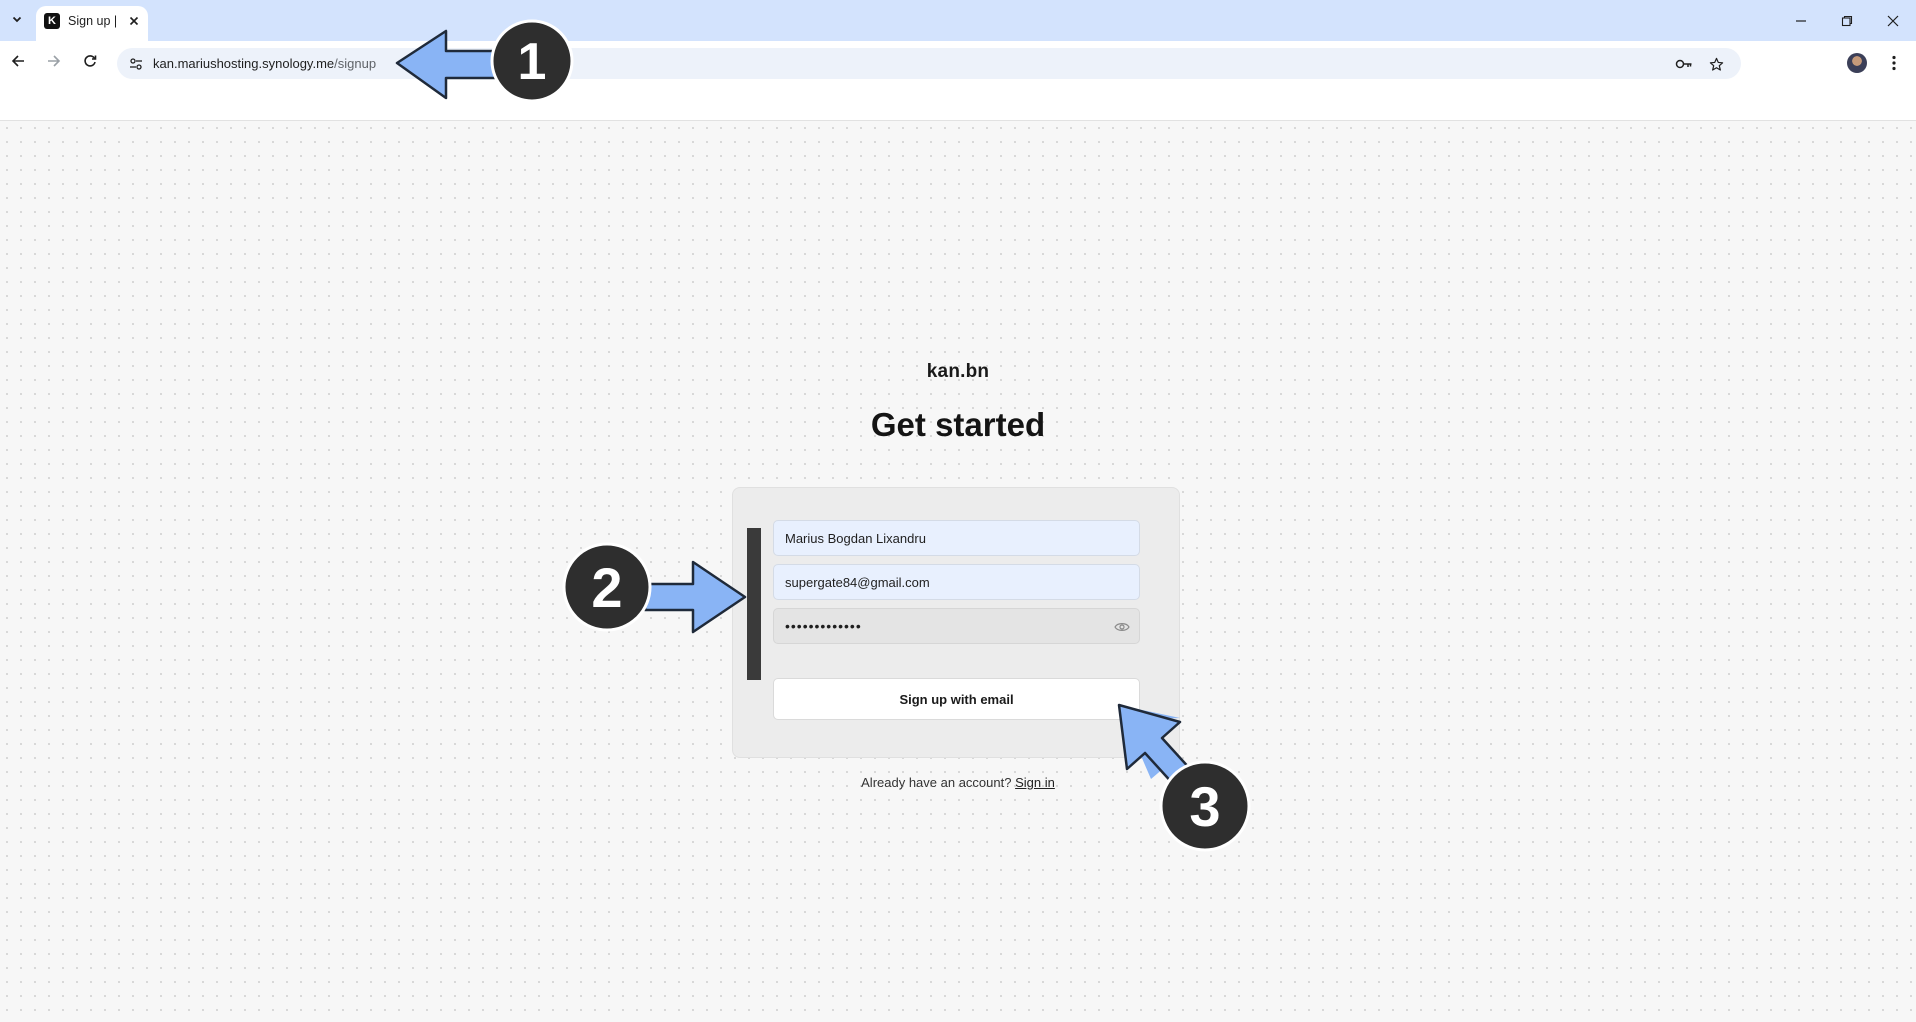  I want to click on annotation-label-3: 3, so click(1204, 806).